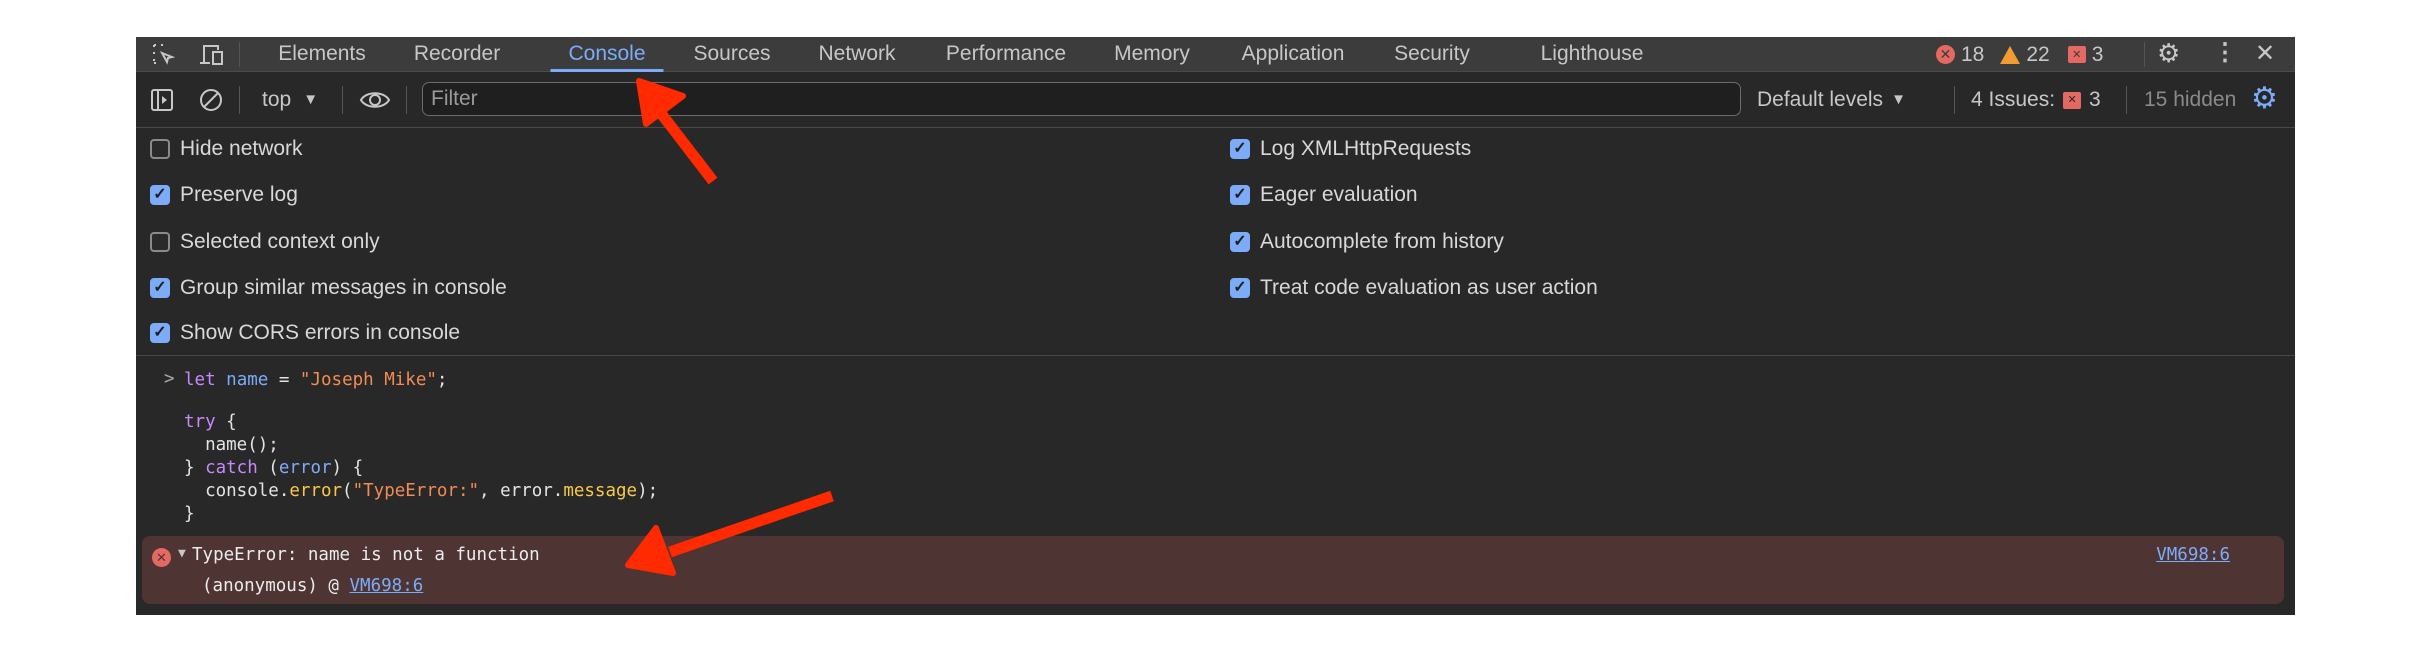  I want to click on annotation-arrow-console-tab, so click(677, 131).